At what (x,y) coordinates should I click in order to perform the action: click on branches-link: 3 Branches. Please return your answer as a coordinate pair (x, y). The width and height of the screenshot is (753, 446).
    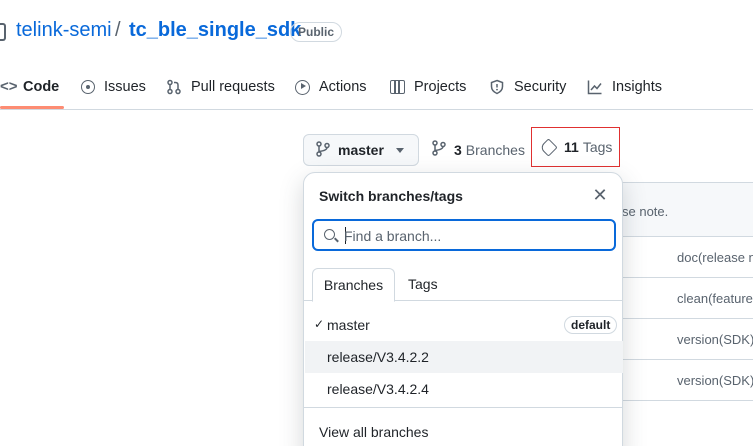
    Looking at the image, I should click on (478, 149).